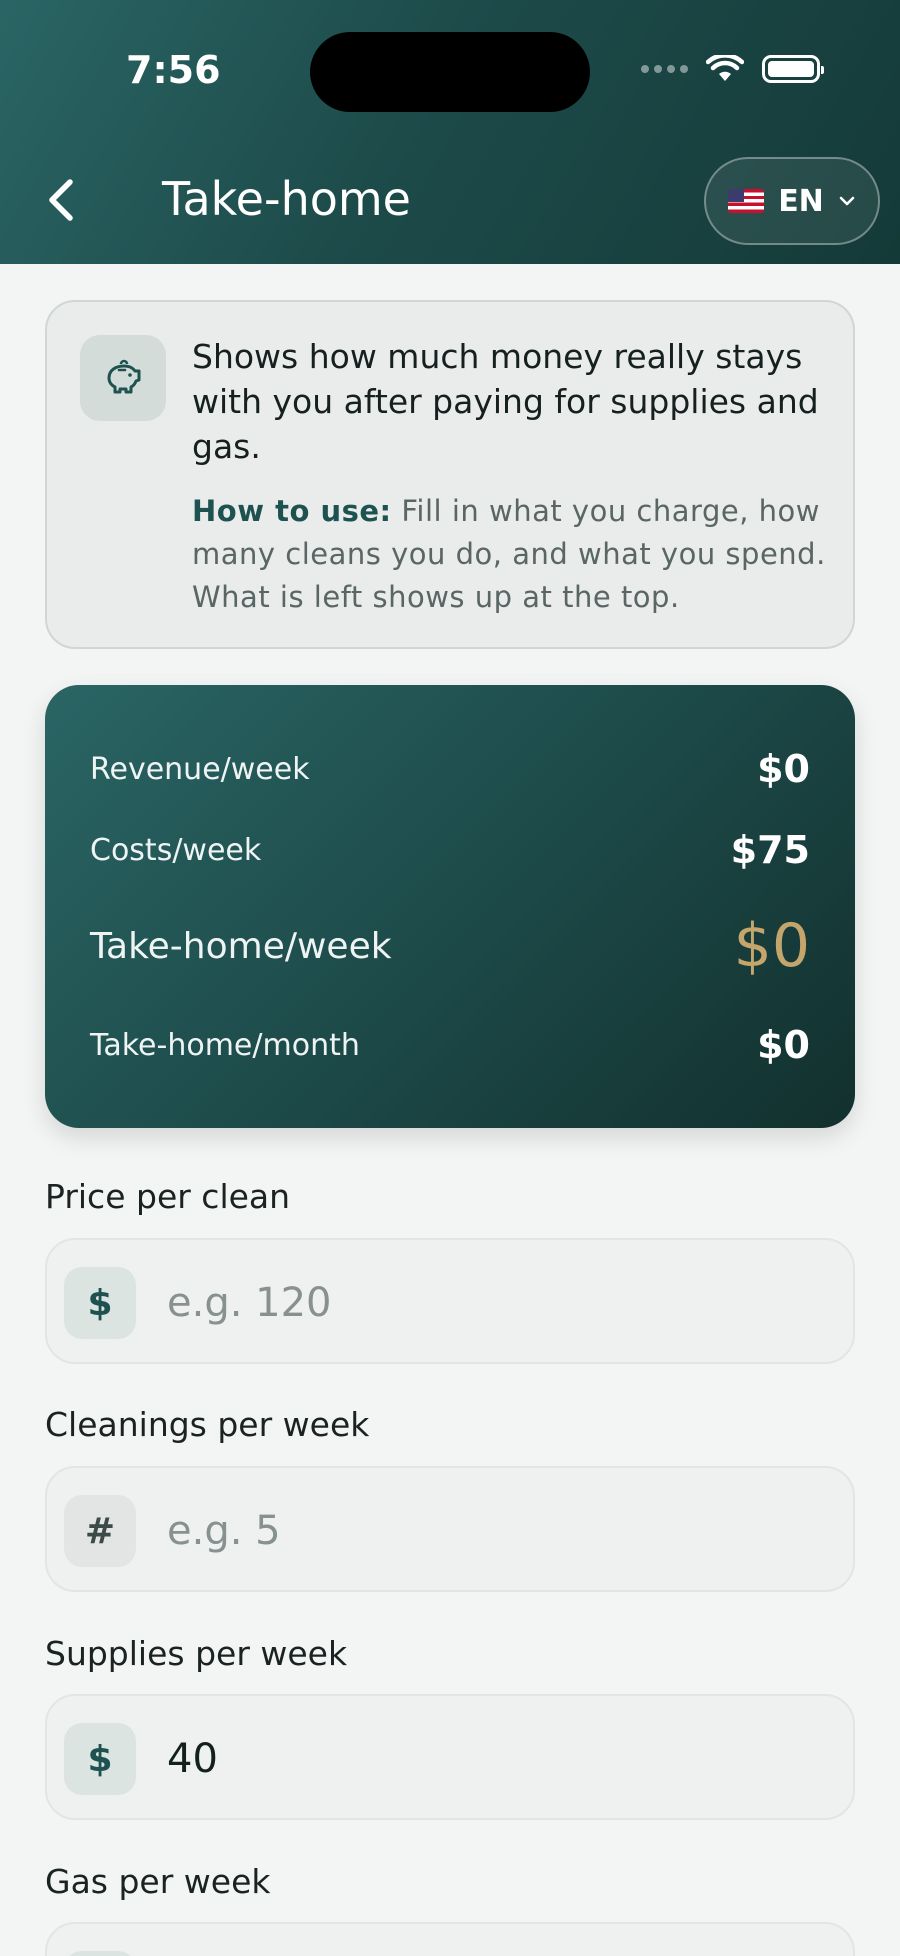 This screenshot has width=900, height=1956. What do you see at coordinates (492, 1303) in the screenshot?
I see `price-per-clean-input` at bounding box center [492, 1303].